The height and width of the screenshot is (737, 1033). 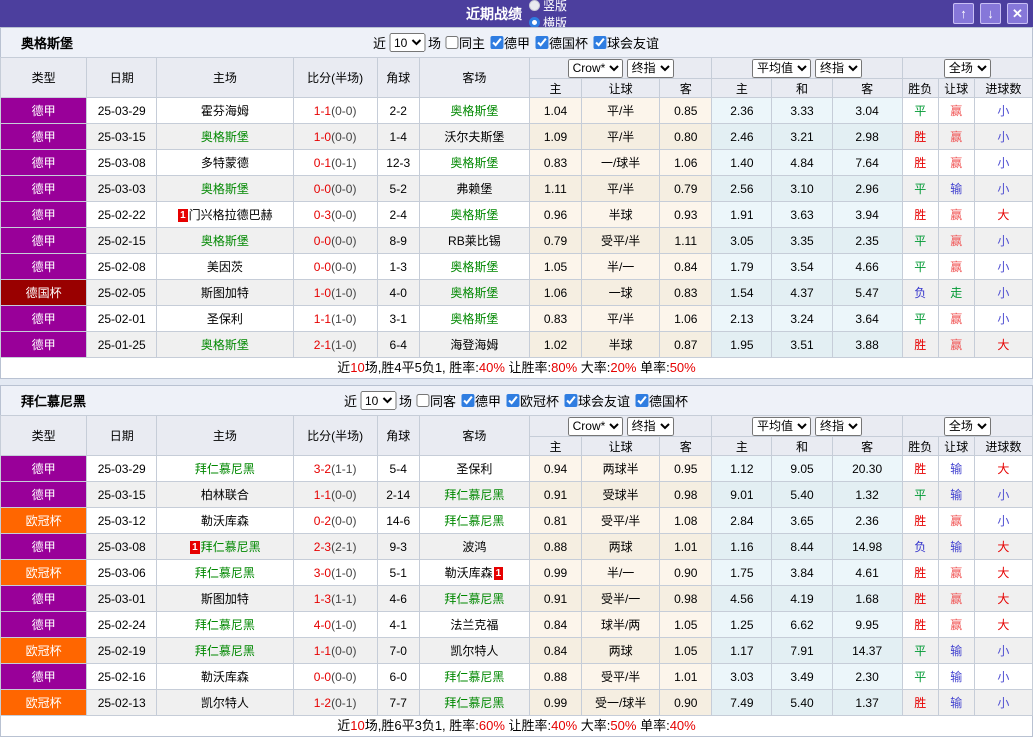 I want to click on crow-home-odds: 1.09, so click(x=555, y=136).